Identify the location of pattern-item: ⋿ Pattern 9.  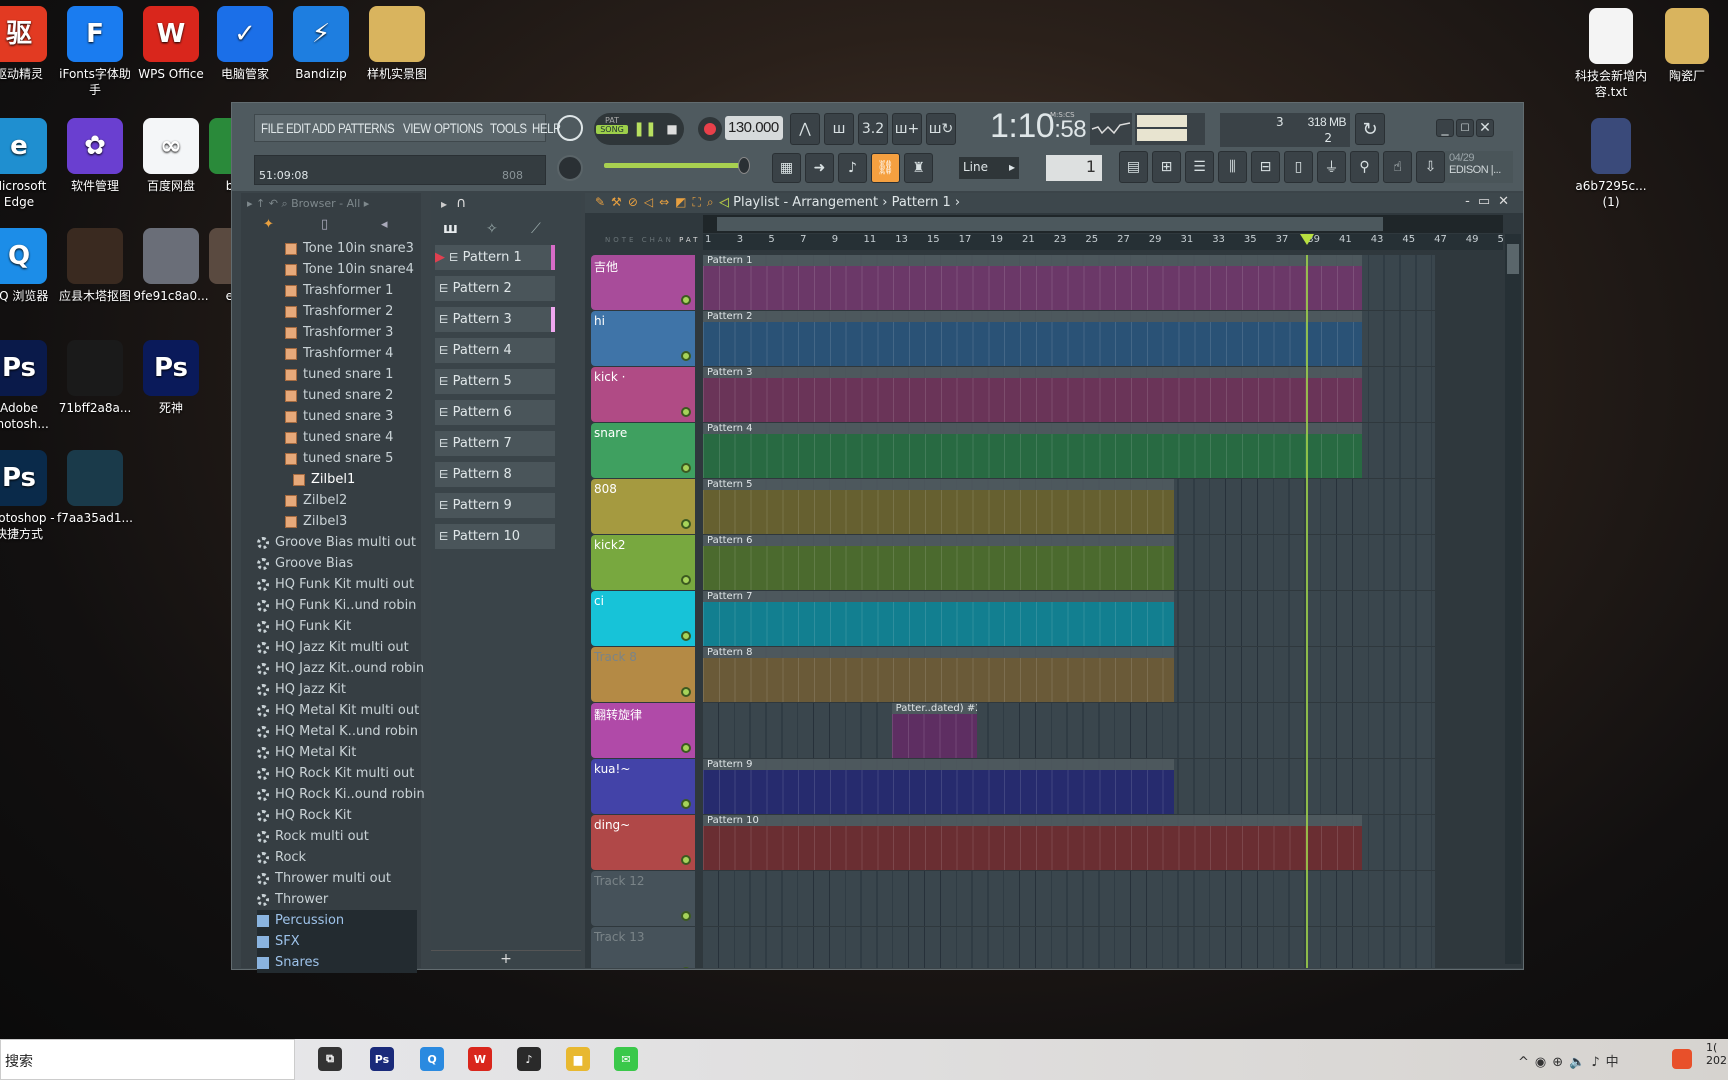
(495, 505).